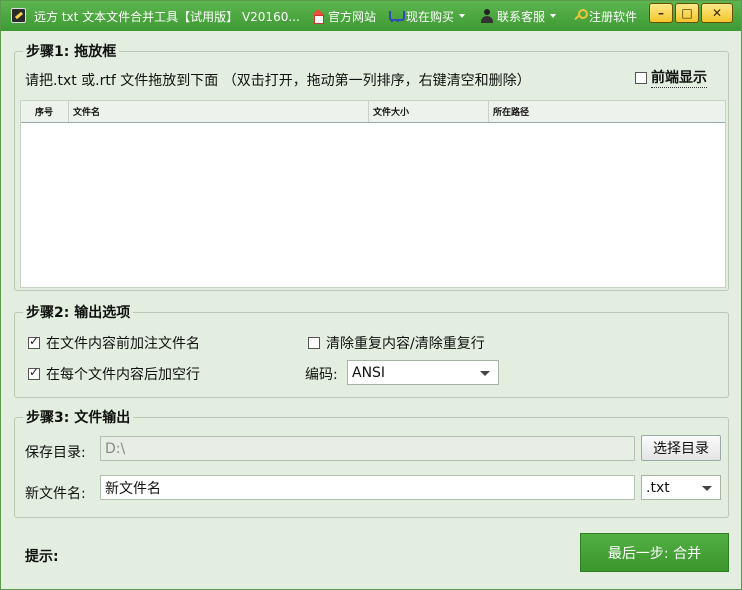 The height and width of the screenshot is (590, 742). Describe the element at coordinates (314, 343) in the screenshot. I see `remove-duplicate-checkbox` at that location.